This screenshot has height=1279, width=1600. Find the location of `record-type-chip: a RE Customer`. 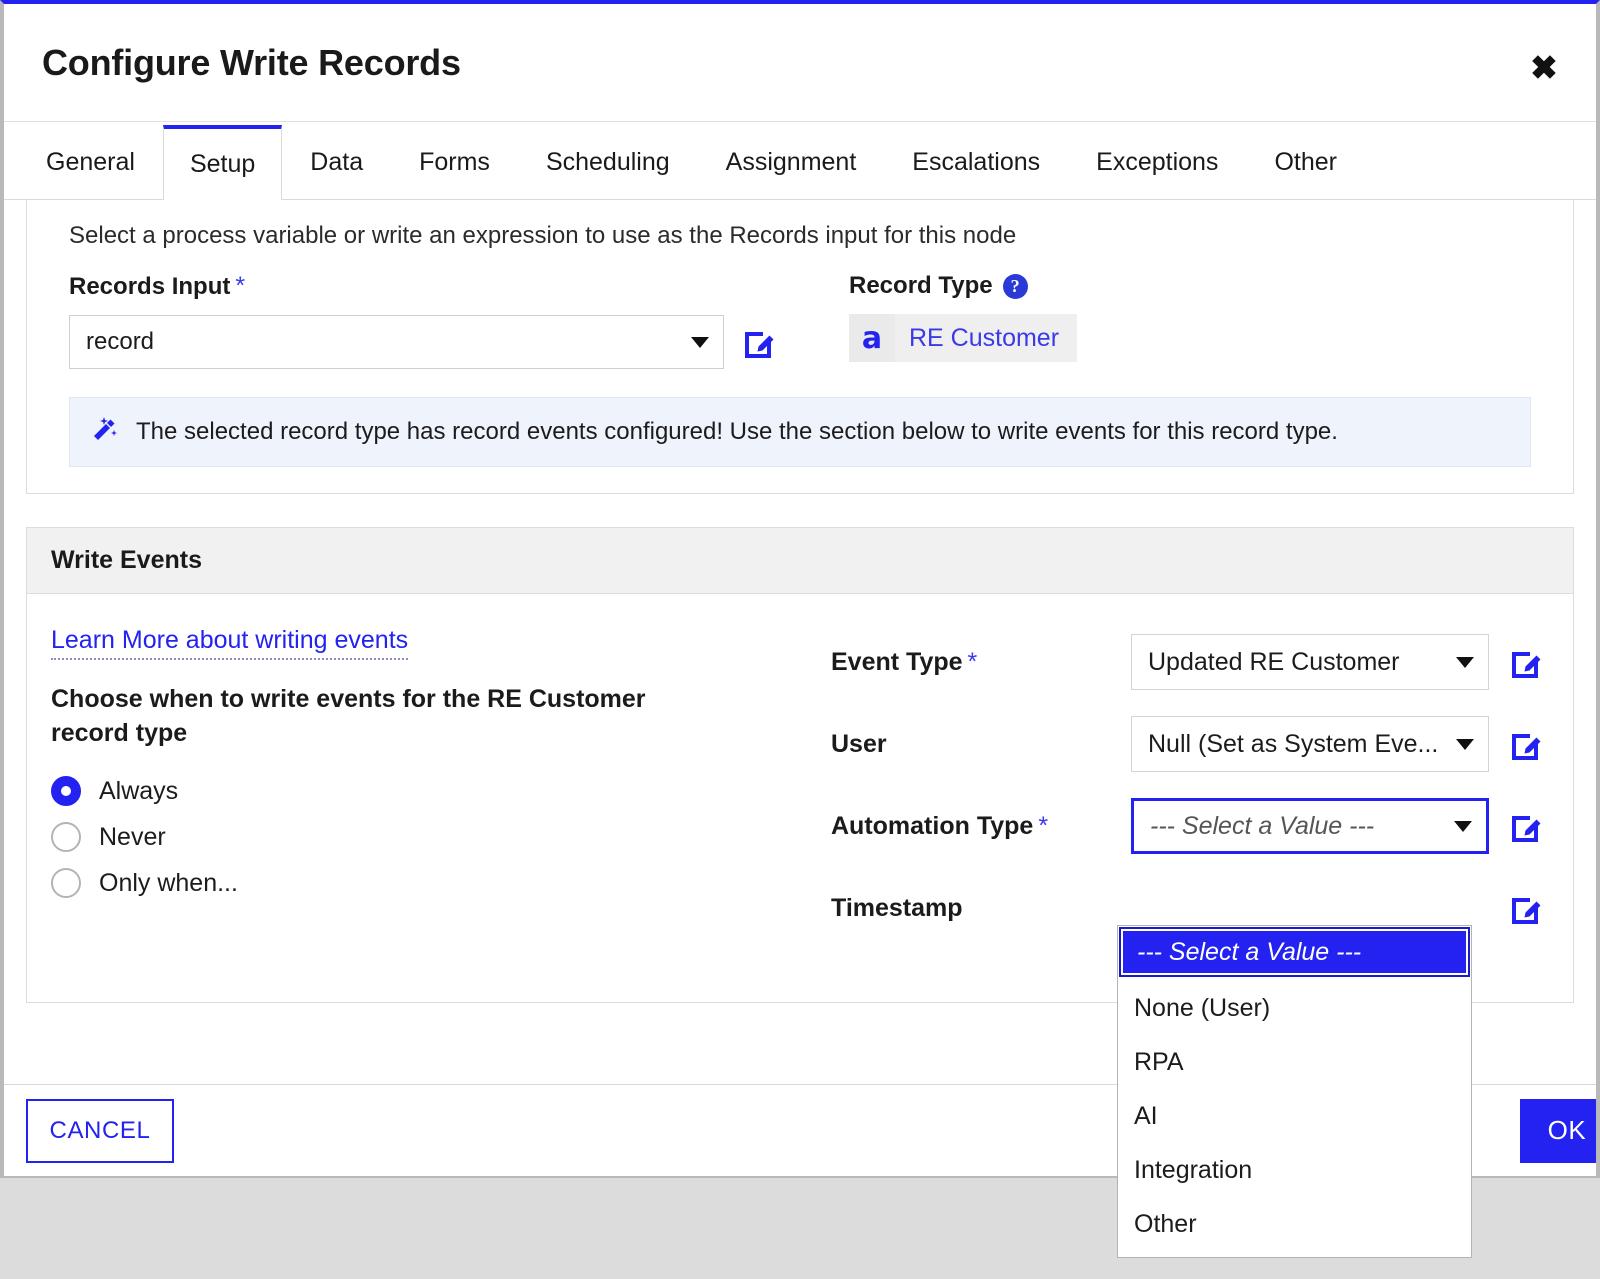

record-type-chip: a RE Customer is located at coordinates (963, 338).